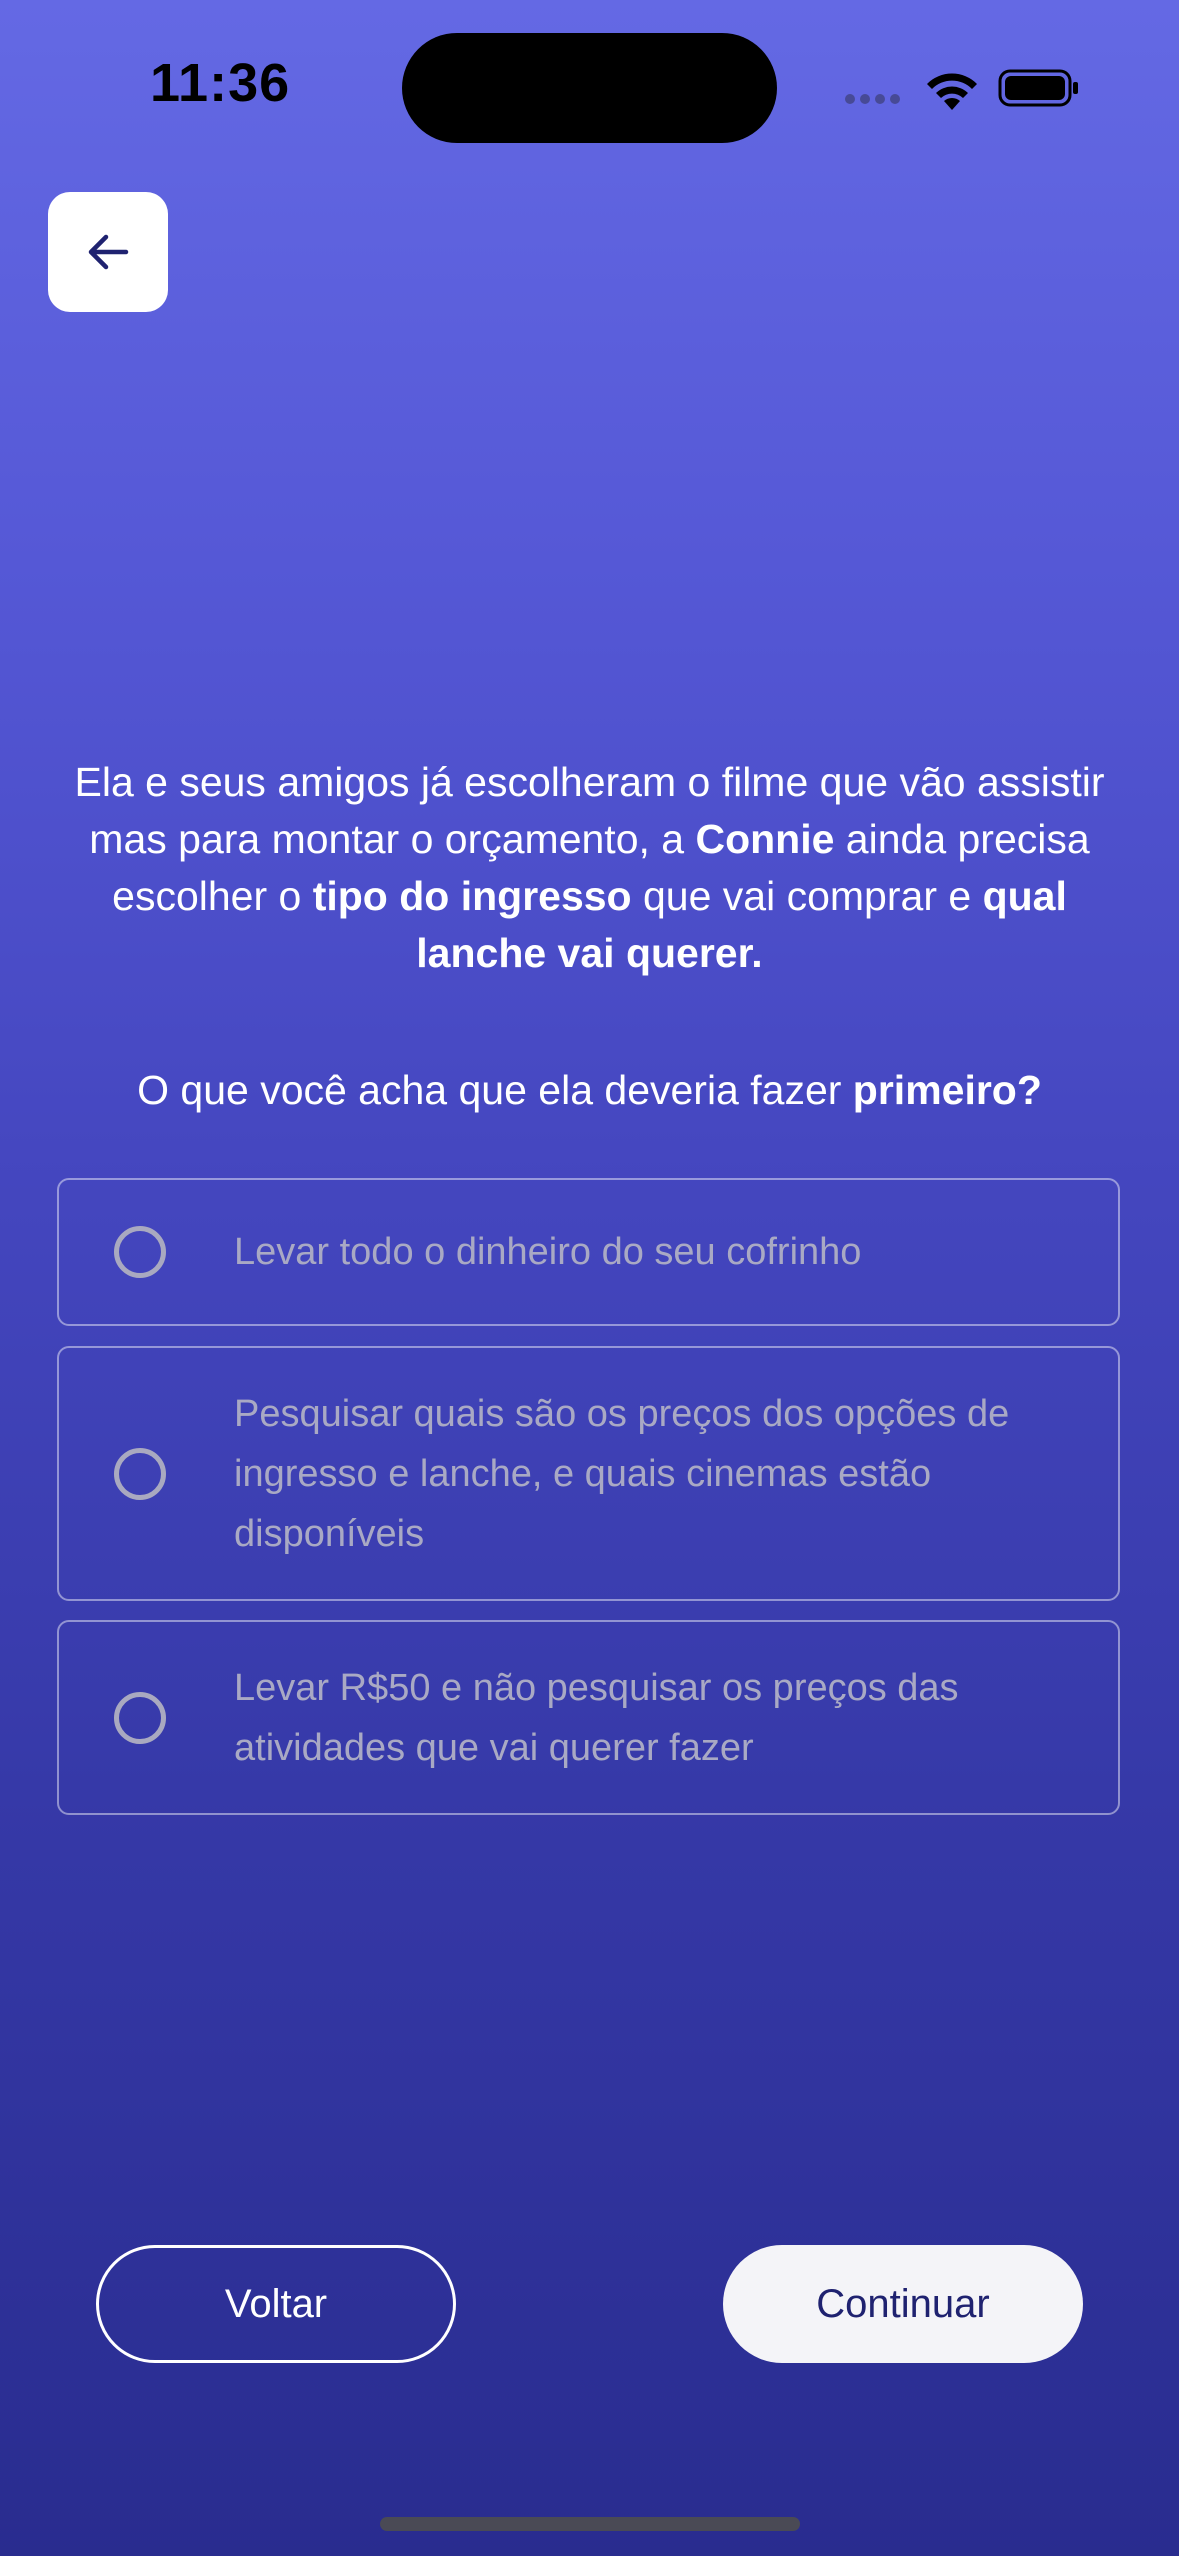 This screenshot has height=2556, width=1179. What do you see at coordinates (472, 896) in the screenshot?
I see `question-highlight-ticket: tipo do ingresso` at bounding box center [472, 896].